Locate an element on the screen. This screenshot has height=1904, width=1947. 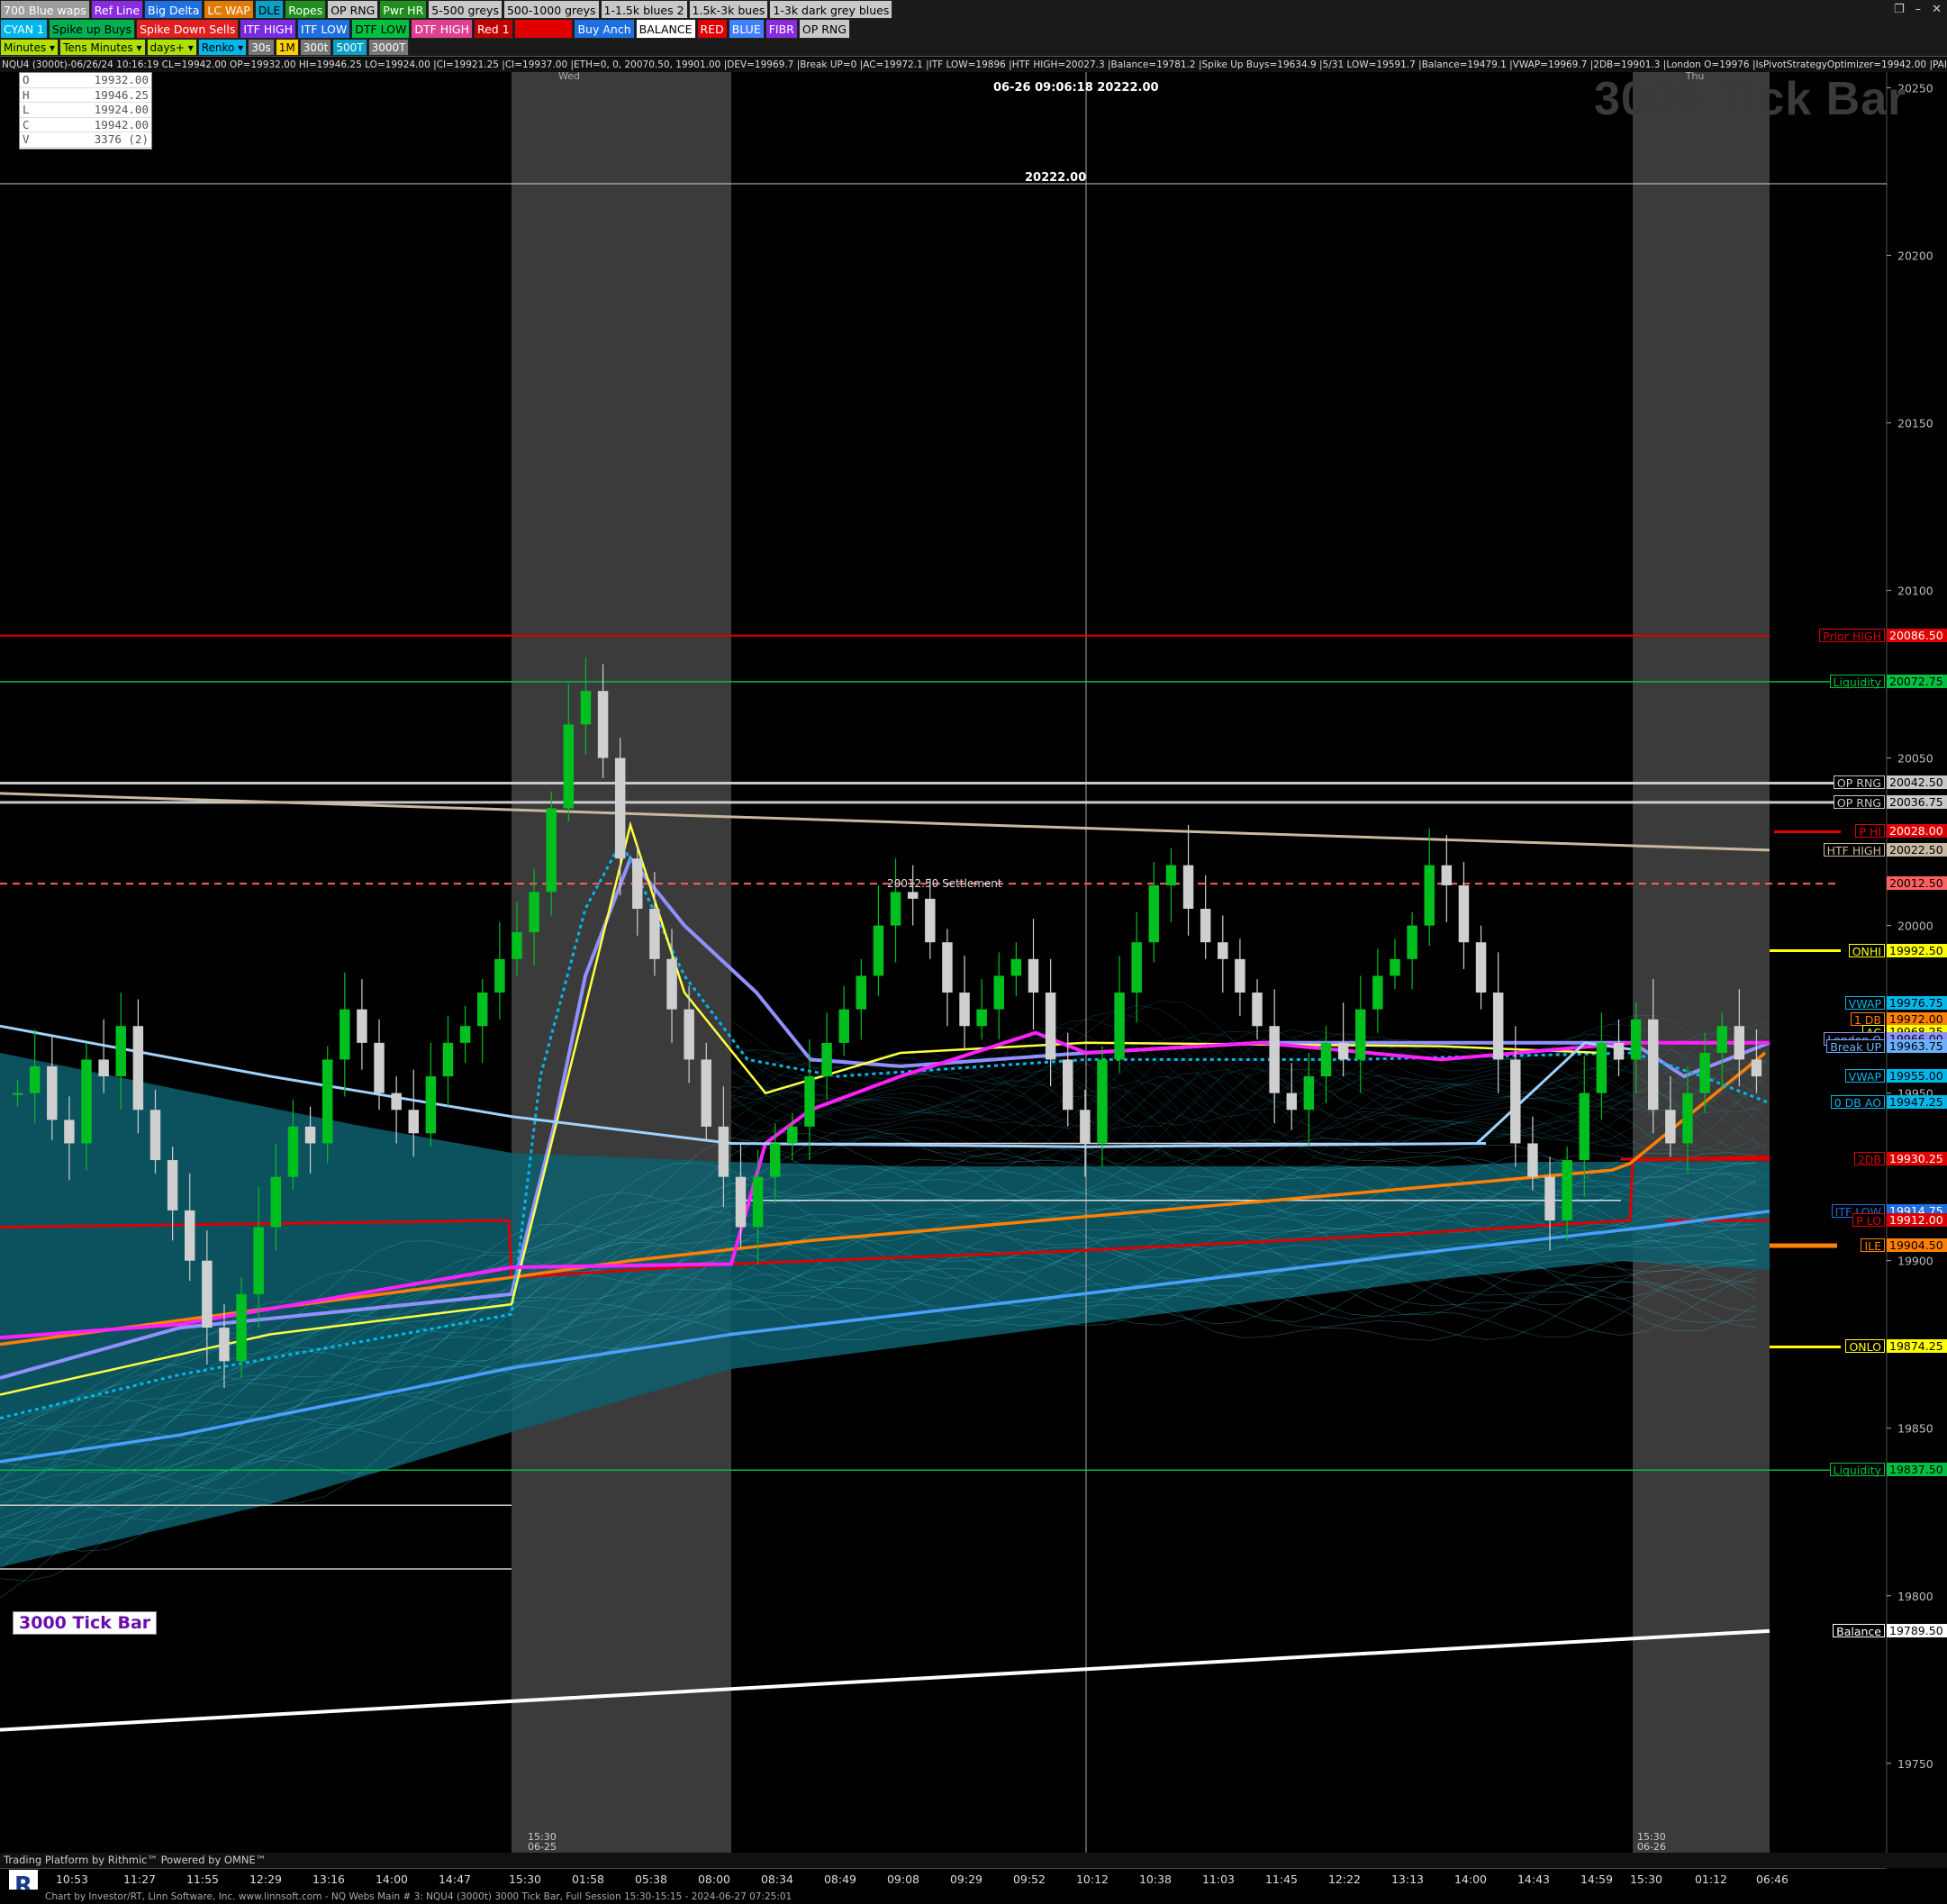
level-price-label: 20012.50 is located at coordinates (1917, 883).